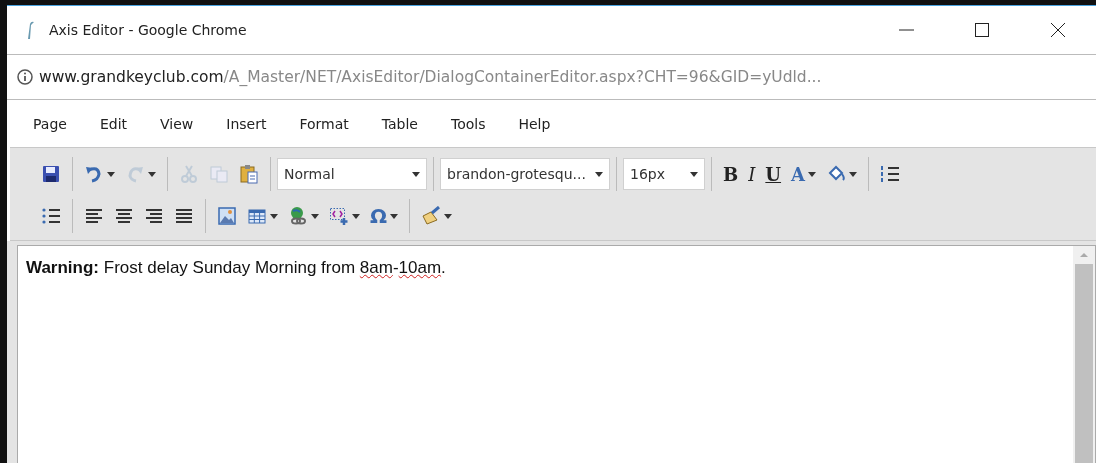 This screenshot has height=463, width=1096. Describe the element at coordinates (184, 216) in the screenshot. I see `justify-icon` at that location.